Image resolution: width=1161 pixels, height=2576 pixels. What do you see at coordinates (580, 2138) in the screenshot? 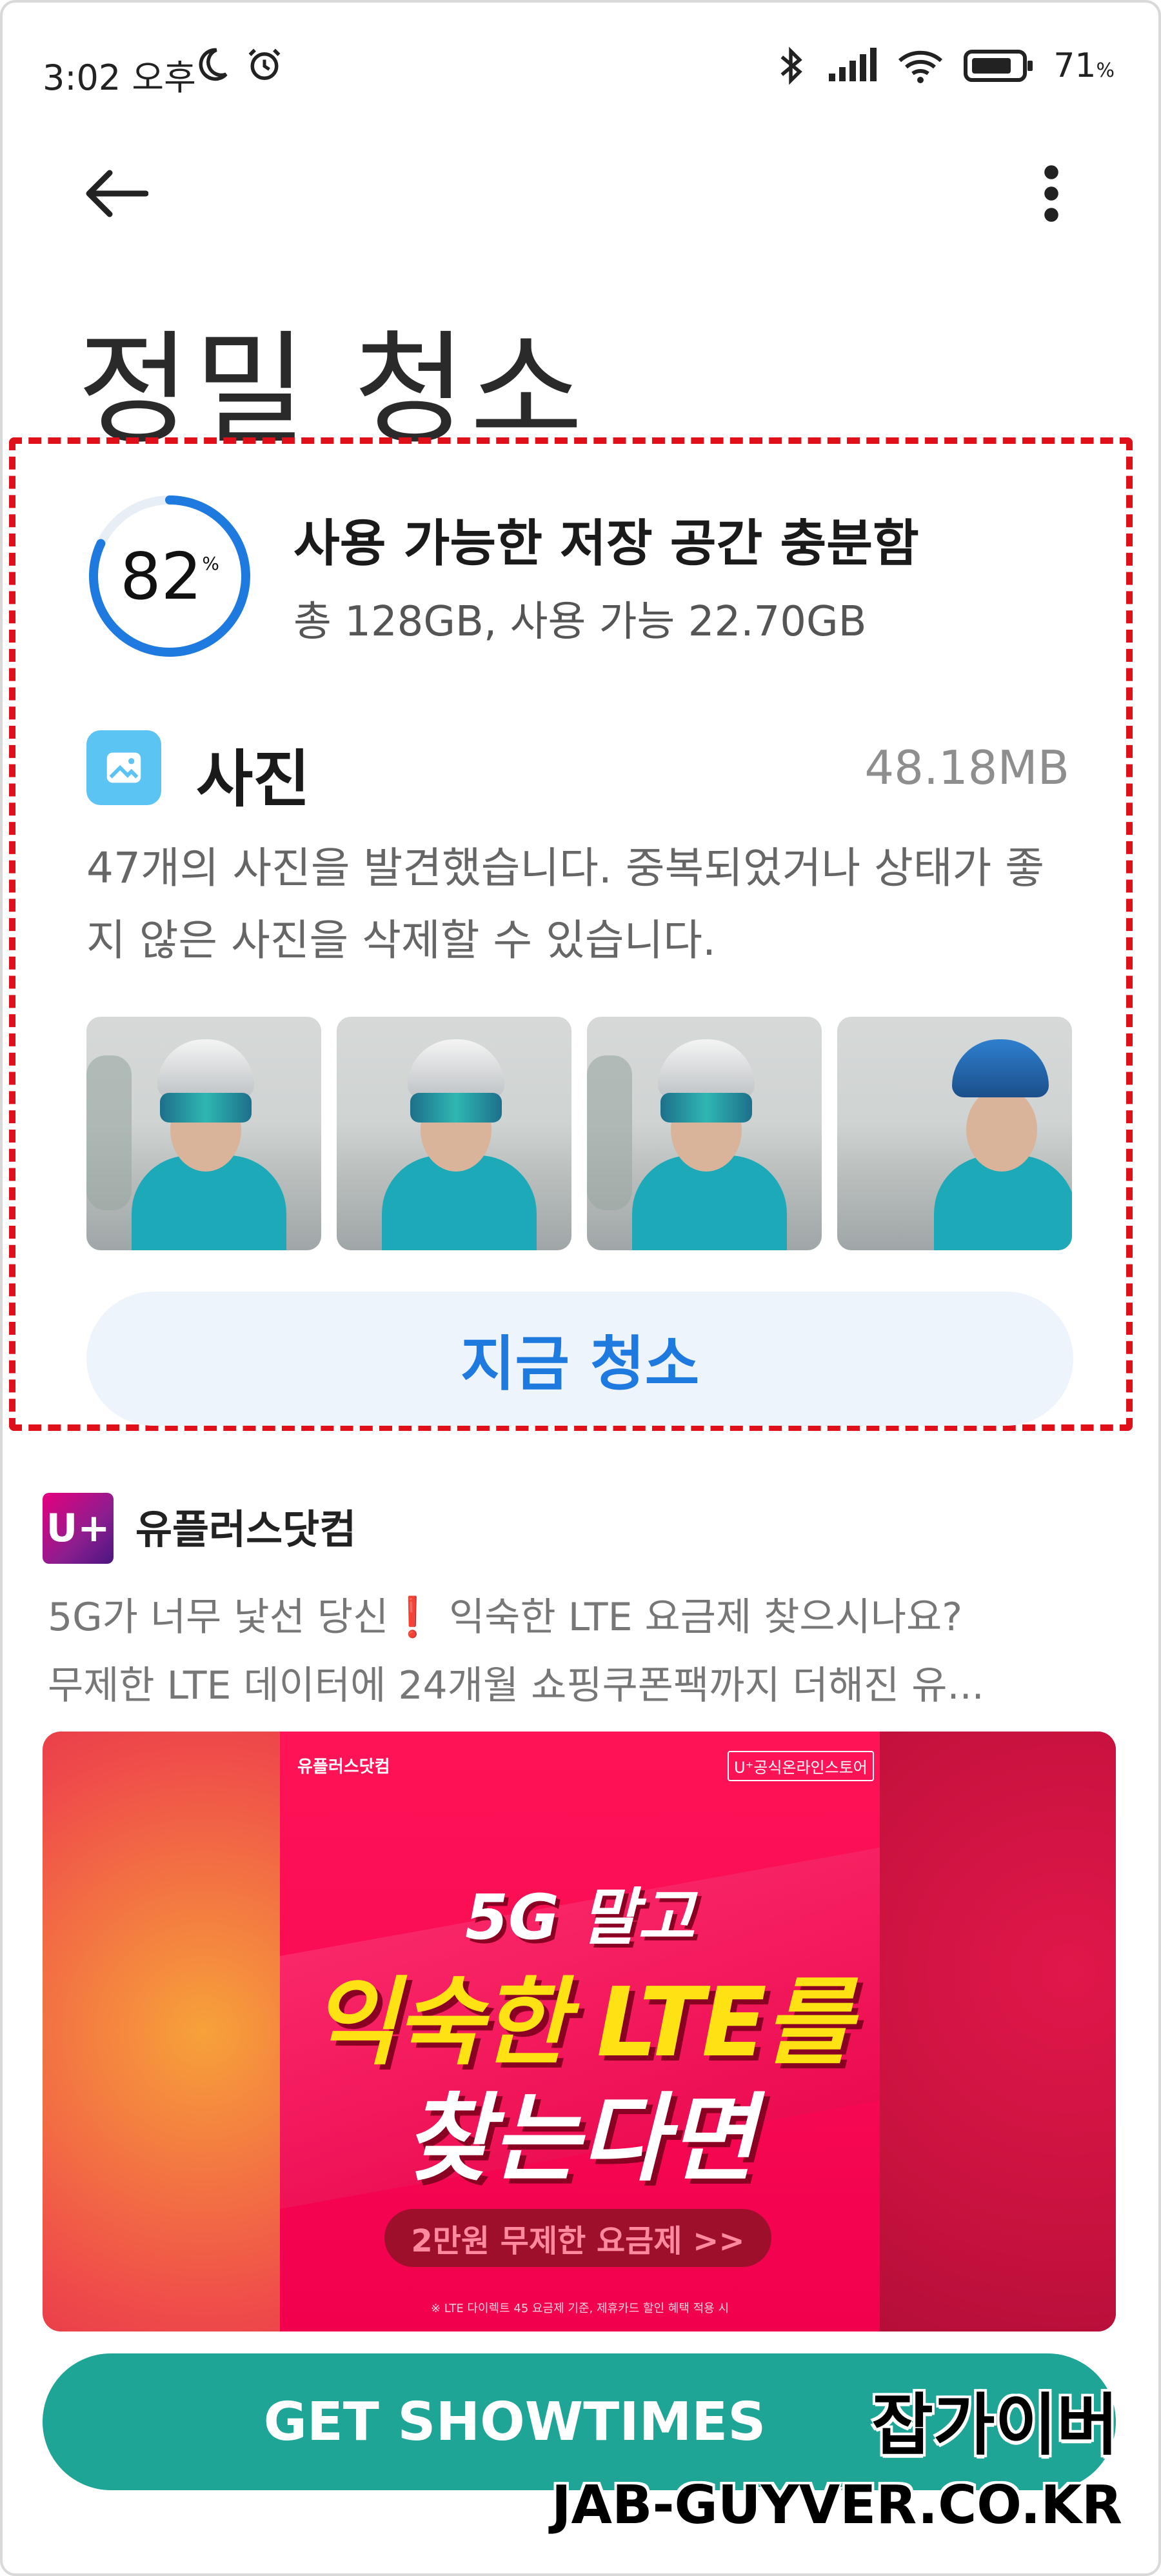
I see `banner-headline-3: 찾는다면` at bounding box center [580, 2138].